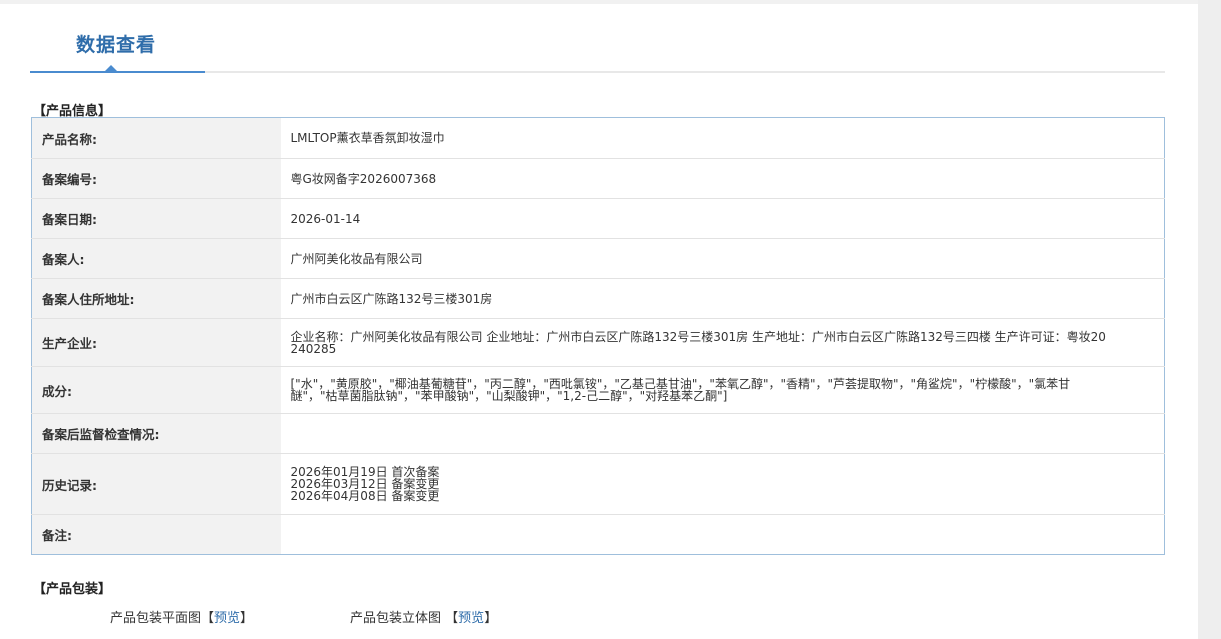  What do you see at coordinates (156, 178) in the screenshot?
I see `label-filing-number: 备案编号:` at bounding box center [156, 178].